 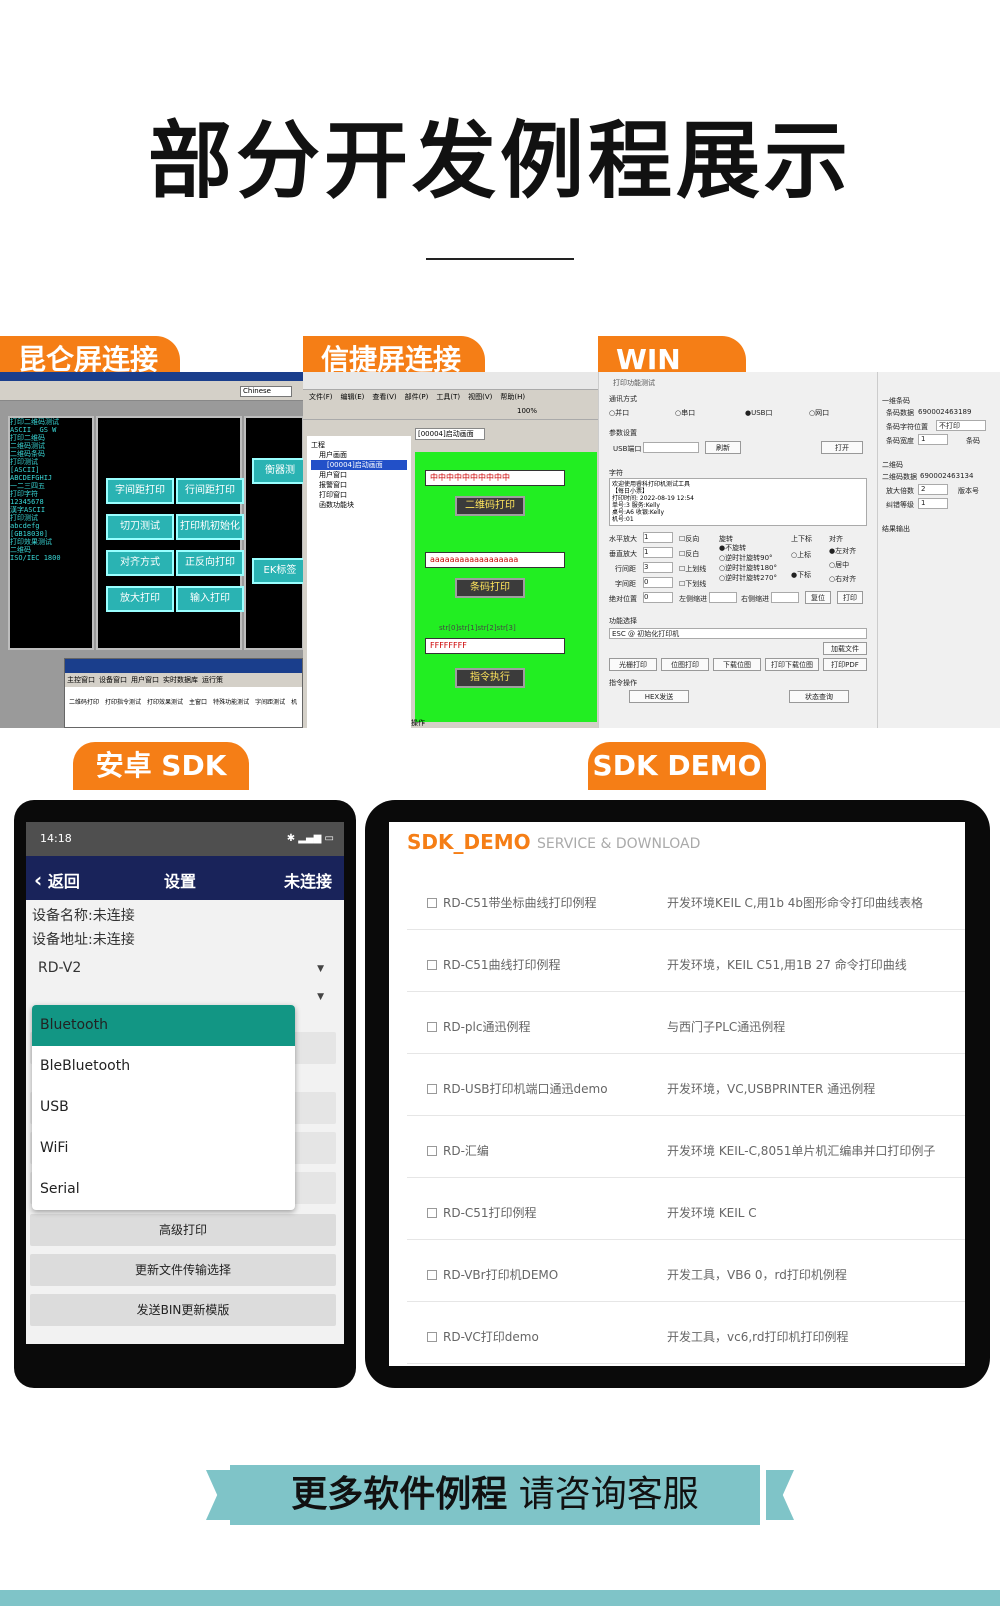 I want to click on field-ascii: aaaaaaaaaaaaaaaaaa, so click(x=495, y=560).